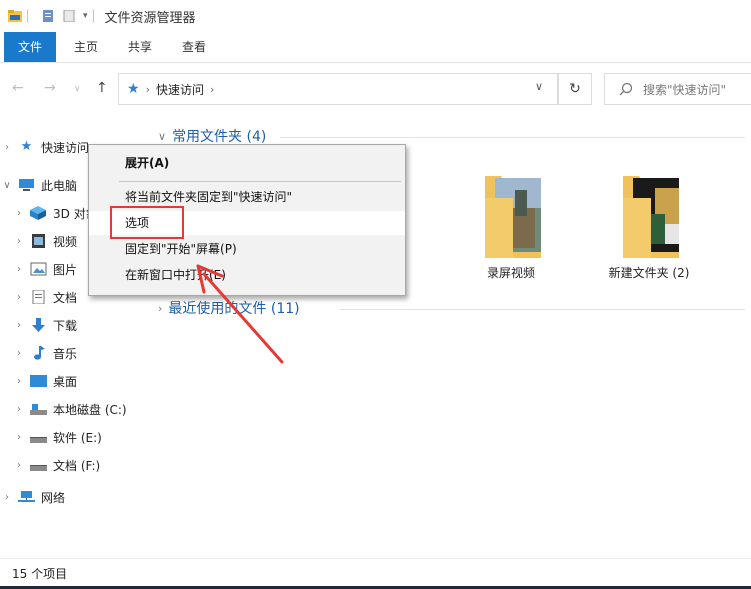  I want to click on sidebar-item-desktop: › 桌面, so click(44, 381).